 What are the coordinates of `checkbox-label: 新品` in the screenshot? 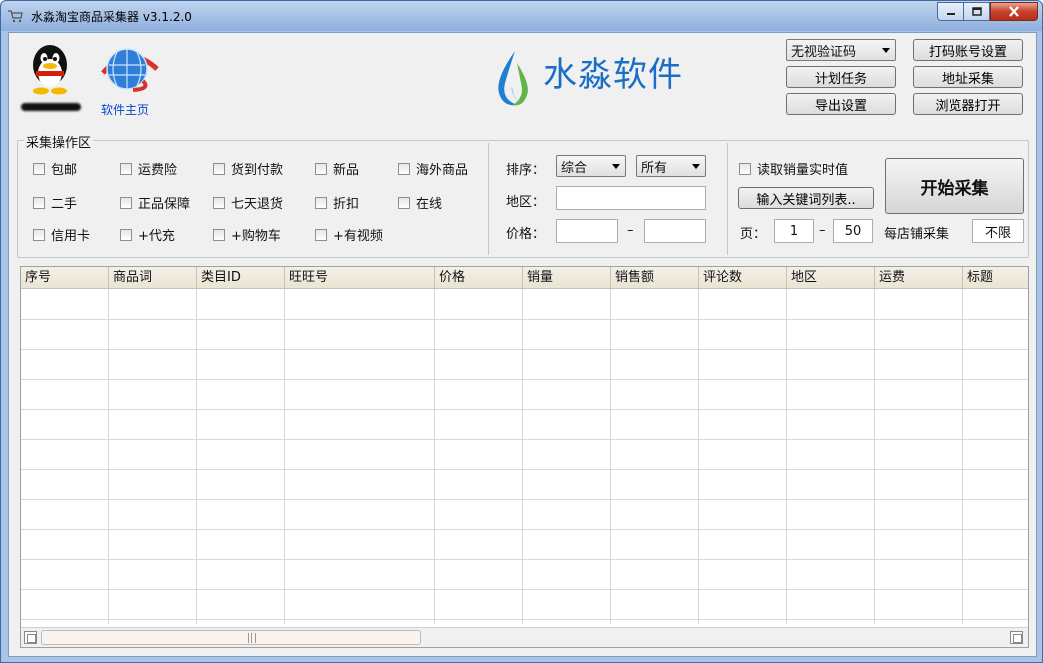 It's located at (346, 170).